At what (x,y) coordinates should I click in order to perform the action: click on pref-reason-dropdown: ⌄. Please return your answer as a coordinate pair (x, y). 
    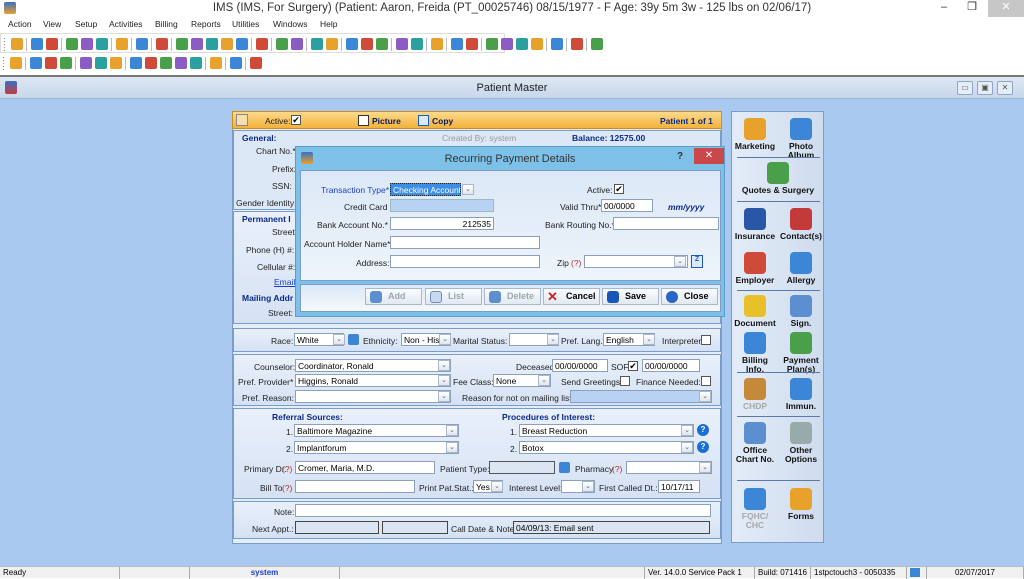
    Looking at the image, I should click on (444, 396).